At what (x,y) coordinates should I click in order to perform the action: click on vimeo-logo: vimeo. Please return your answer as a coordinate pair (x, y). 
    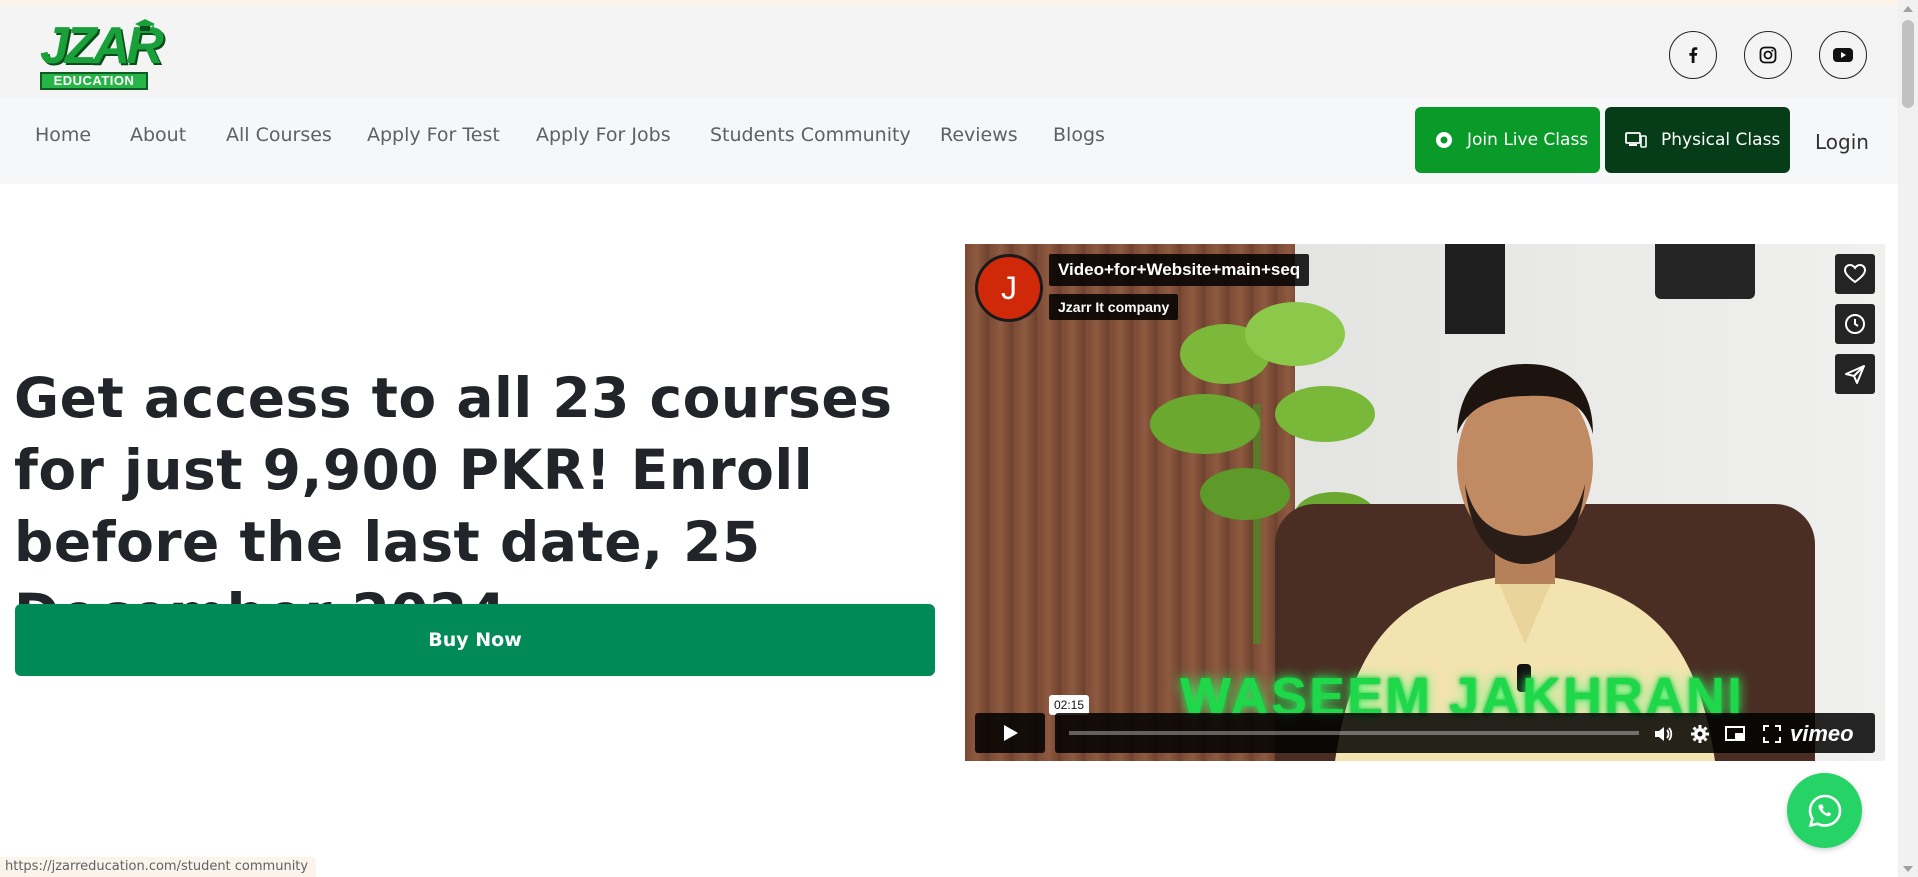
    Looking at the image, I should click on (1822, 734).